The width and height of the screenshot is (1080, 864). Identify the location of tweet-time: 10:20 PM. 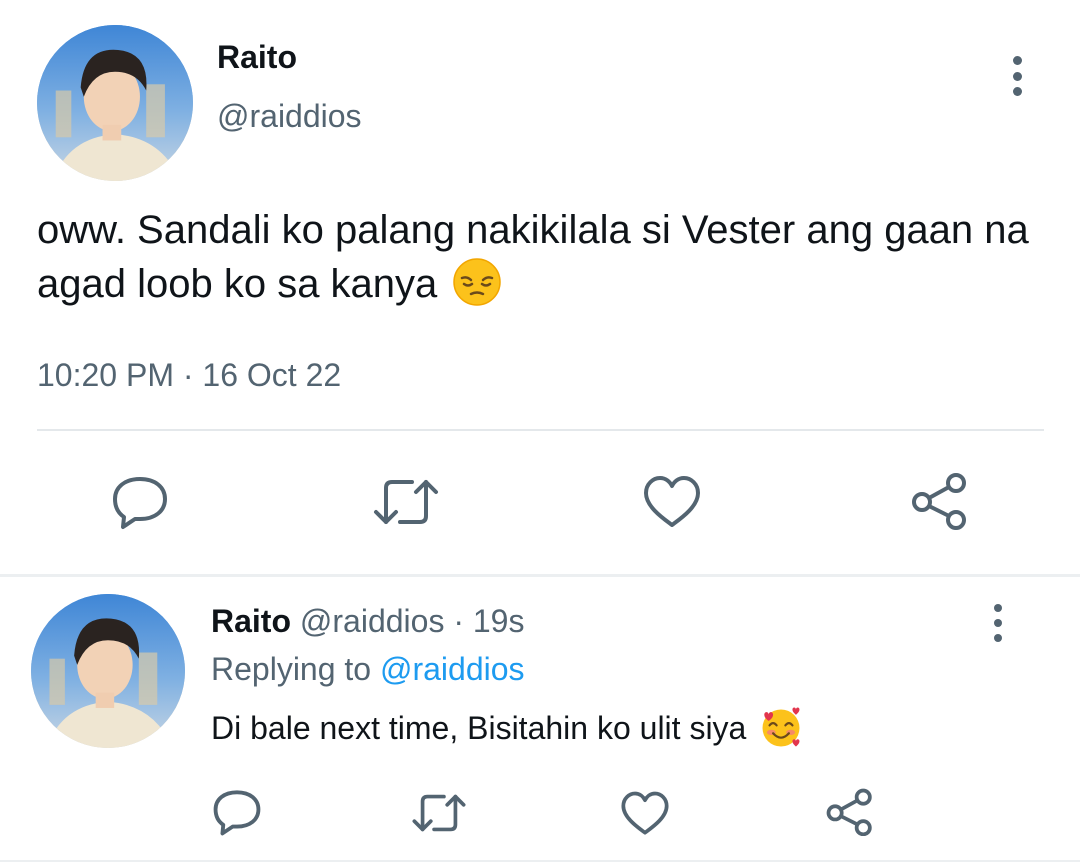
(105, 375).